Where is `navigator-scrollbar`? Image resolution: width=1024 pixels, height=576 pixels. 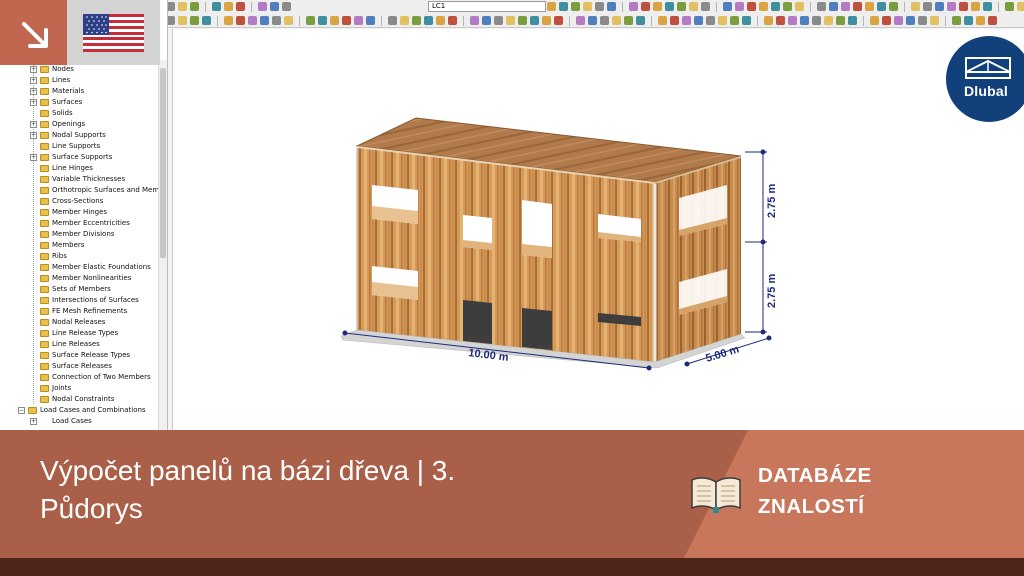 navigator-scrollbar is located at coordinates (162, 245).